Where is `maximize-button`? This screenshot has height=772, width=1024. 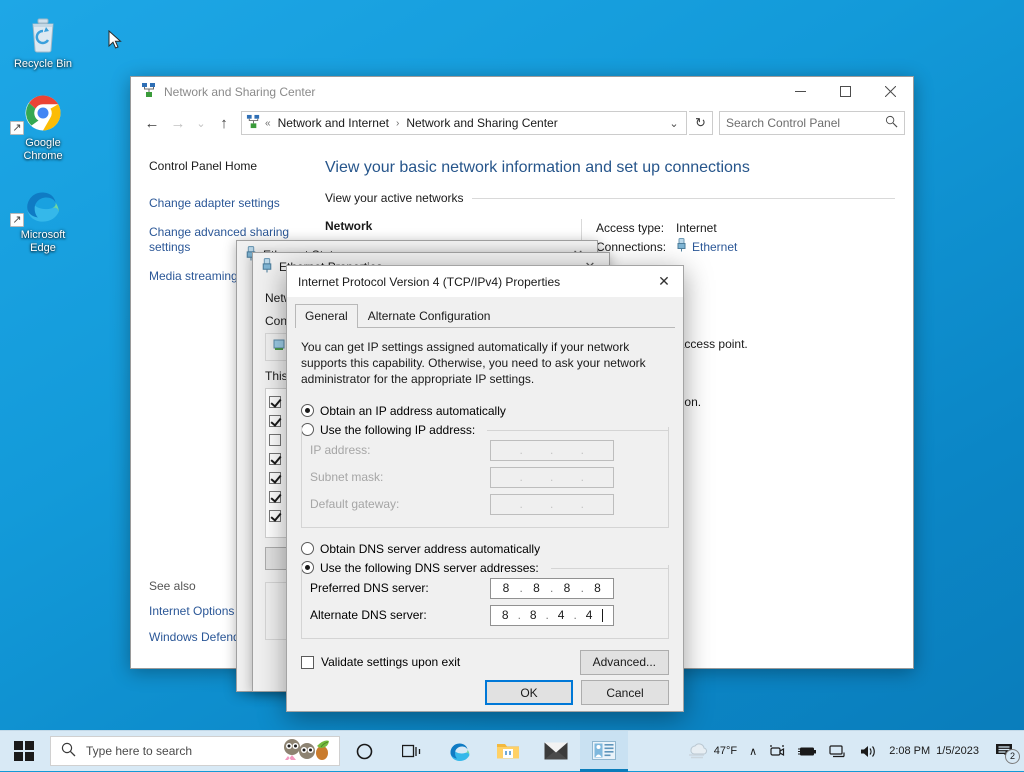
maximize-button is located at coordinates (845, 92).